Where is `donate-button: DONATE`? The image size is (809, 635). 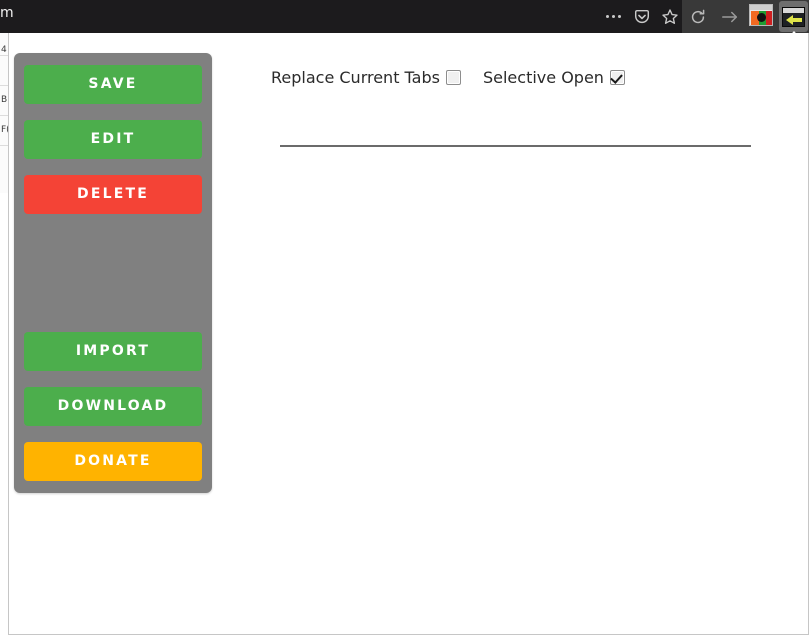 donate-button: DONATE is located at coordinates (113, 461).